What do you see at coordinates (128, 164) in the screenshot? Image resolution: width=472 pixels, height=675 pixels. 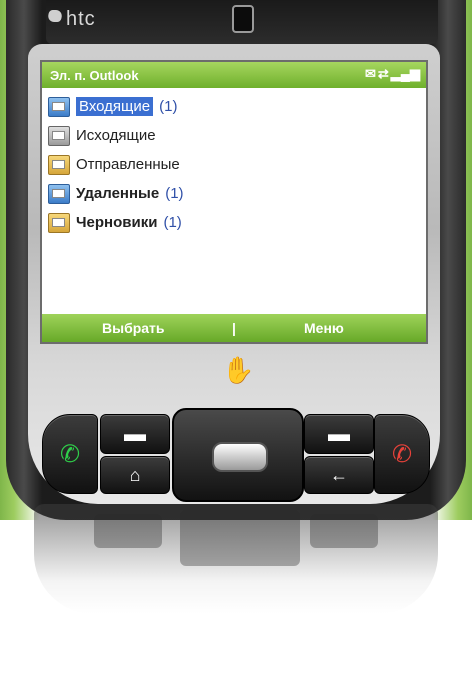 I see `folder-name: Отправленные` at bounding box center [128, 164].